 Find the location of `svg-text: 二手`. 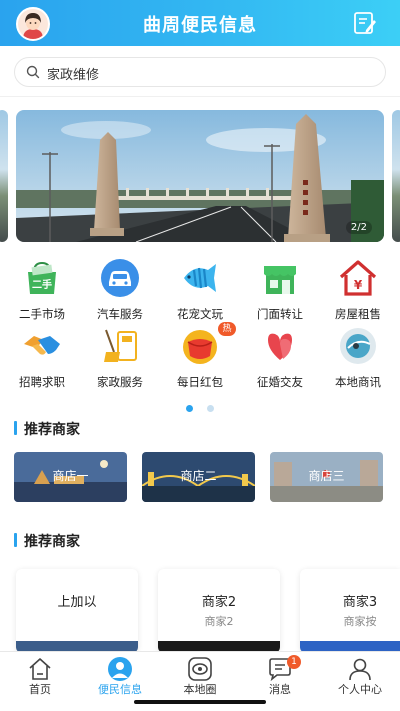

svg-text: 二手 is located at coordinates (42, 284).